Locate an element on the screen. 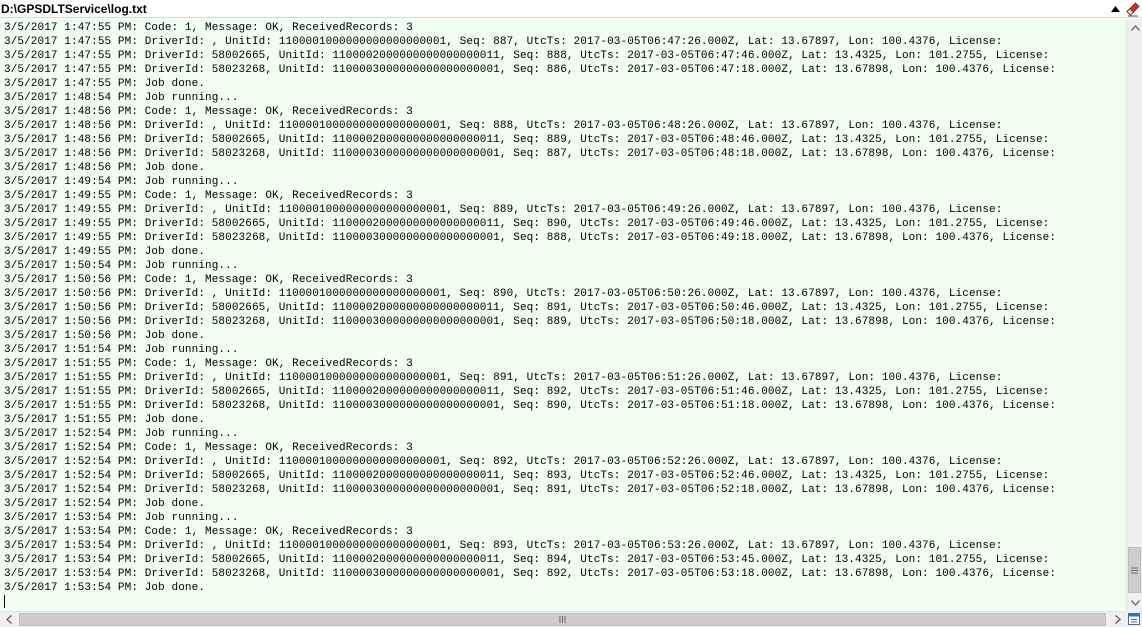 The width and height of the screenshot is (1142, 627). eraser-icon is located at coordinates (1133, 9).